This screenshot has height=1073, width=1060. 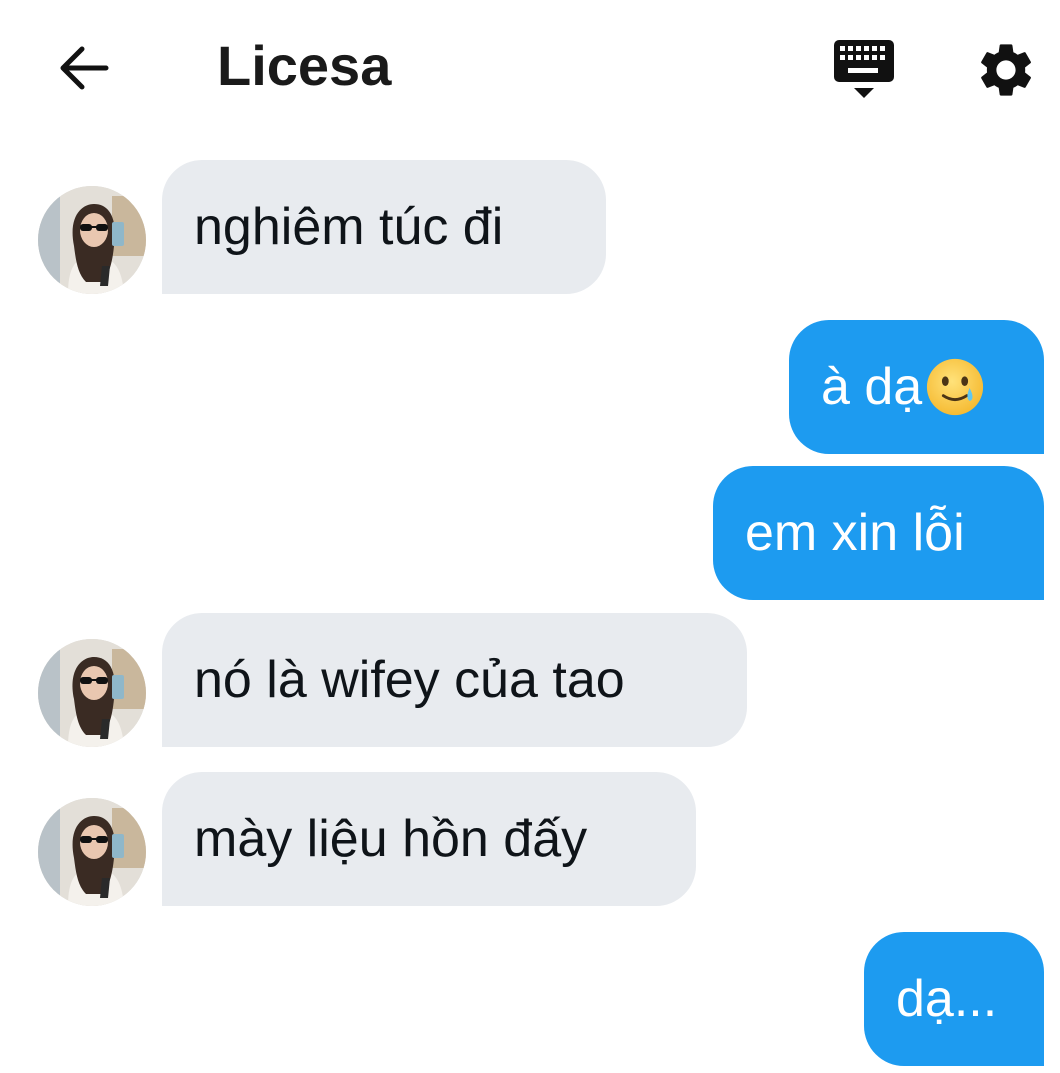 What do you see at coordinates (530, 533) in the screenshot?
I see `message-row: em xin lỗi` at bounding box center [530, 533].